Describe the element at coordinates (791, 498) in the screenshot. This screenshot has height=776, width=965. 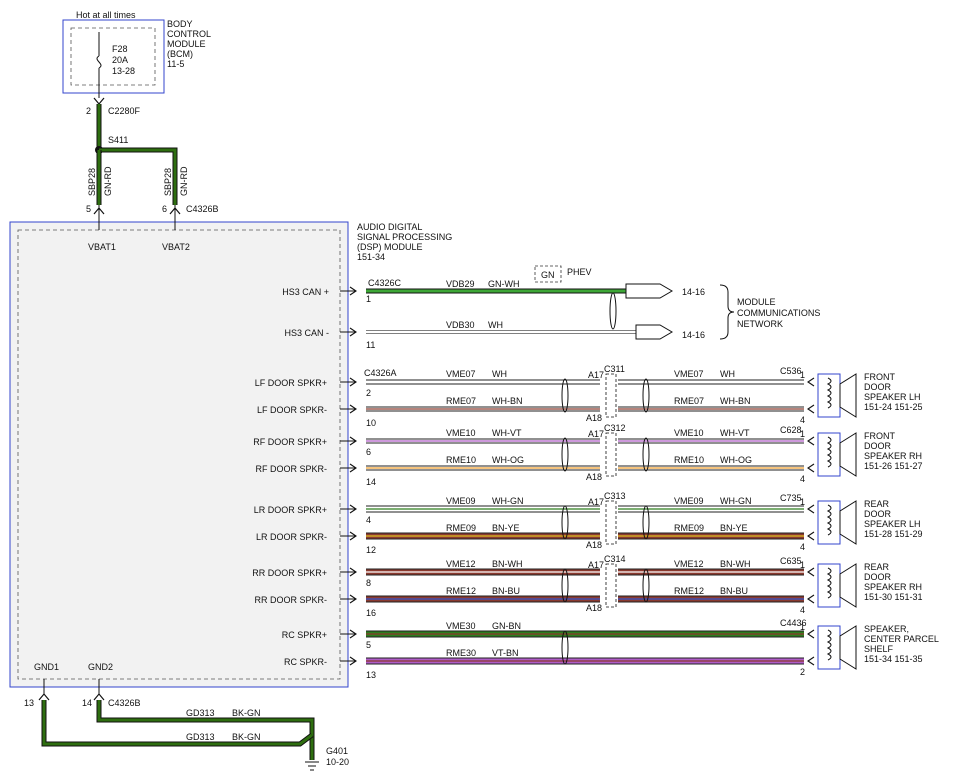
I see `speaker-connector-label: C735` at that location.